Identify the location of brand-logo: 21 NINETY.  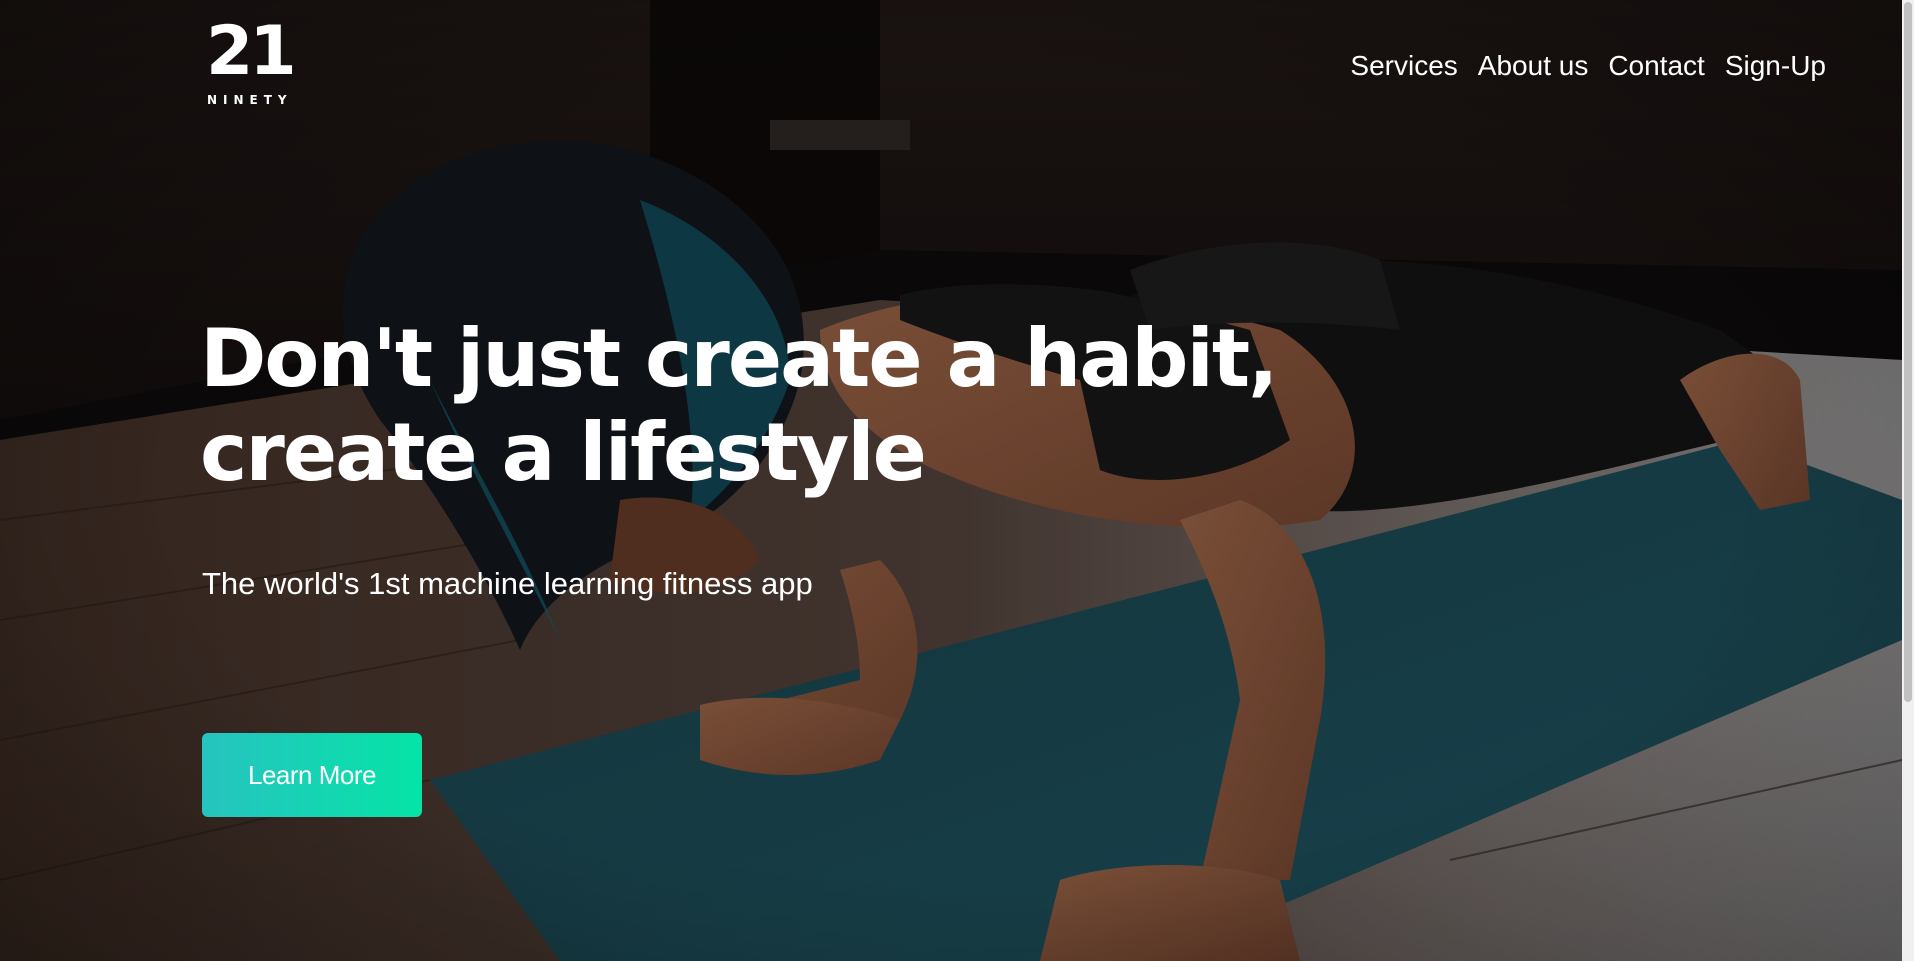
(256, 64).